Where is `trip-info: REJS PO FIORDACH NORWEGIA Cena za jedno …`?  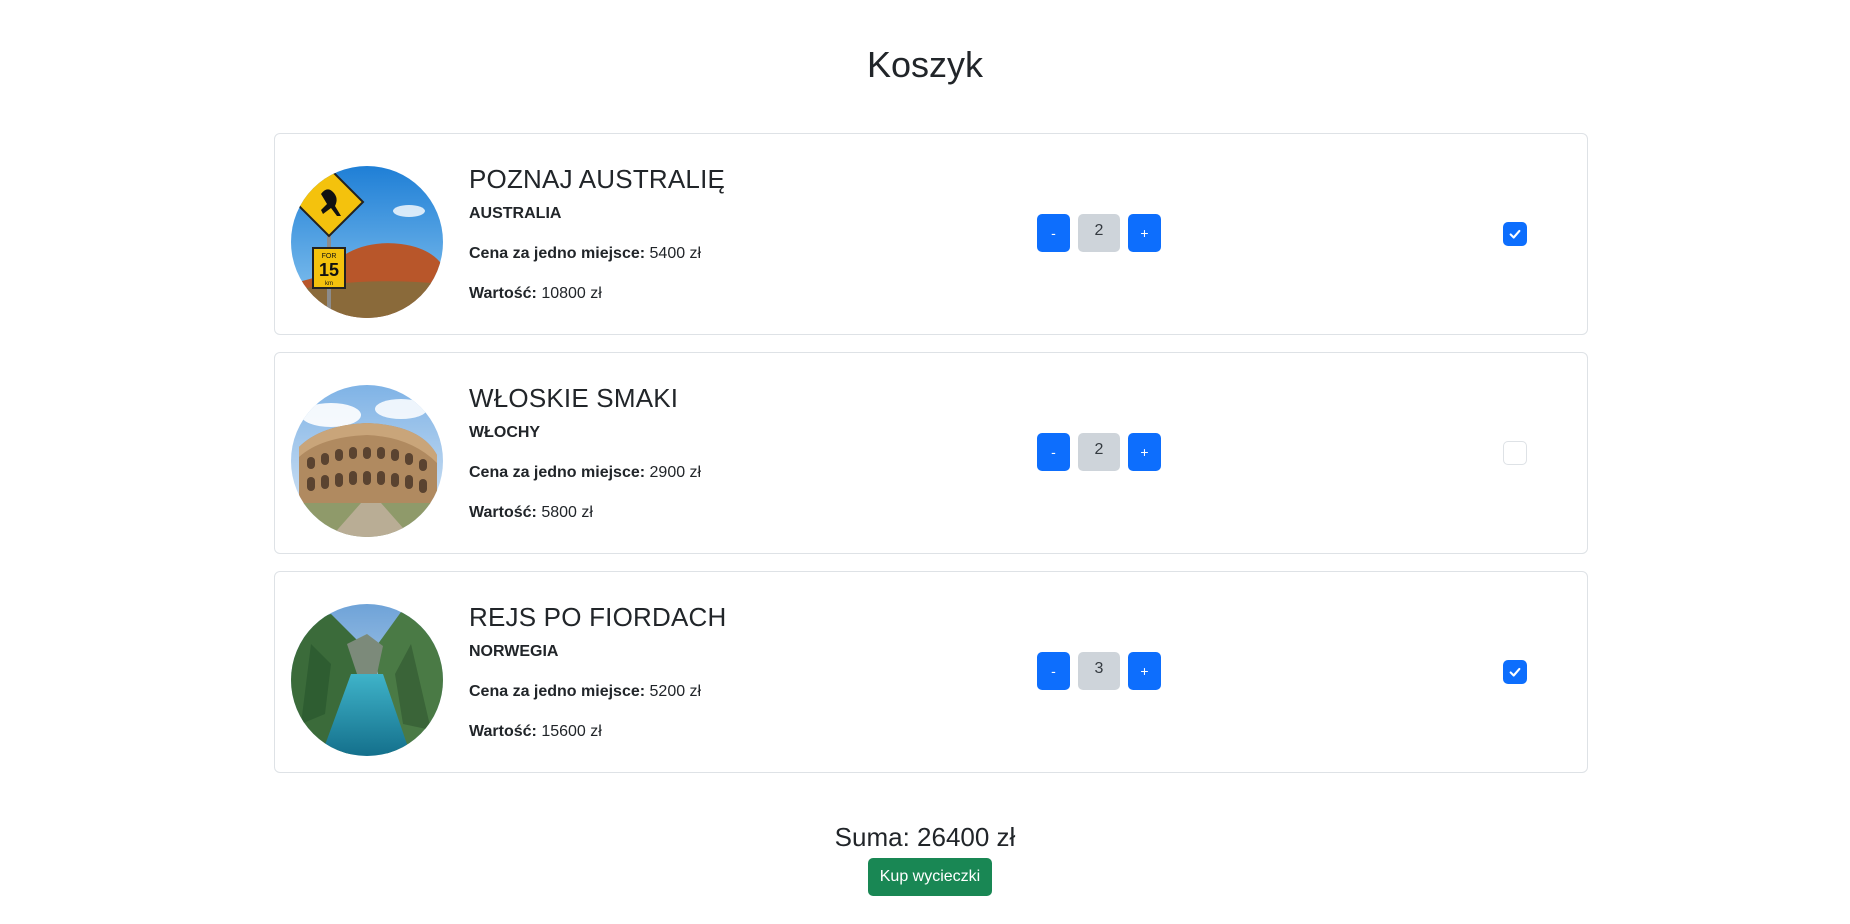 trip-info: REJS PO FIORDACH NORWEGIA Cena za jedno … is located at coordinates (597, 671).